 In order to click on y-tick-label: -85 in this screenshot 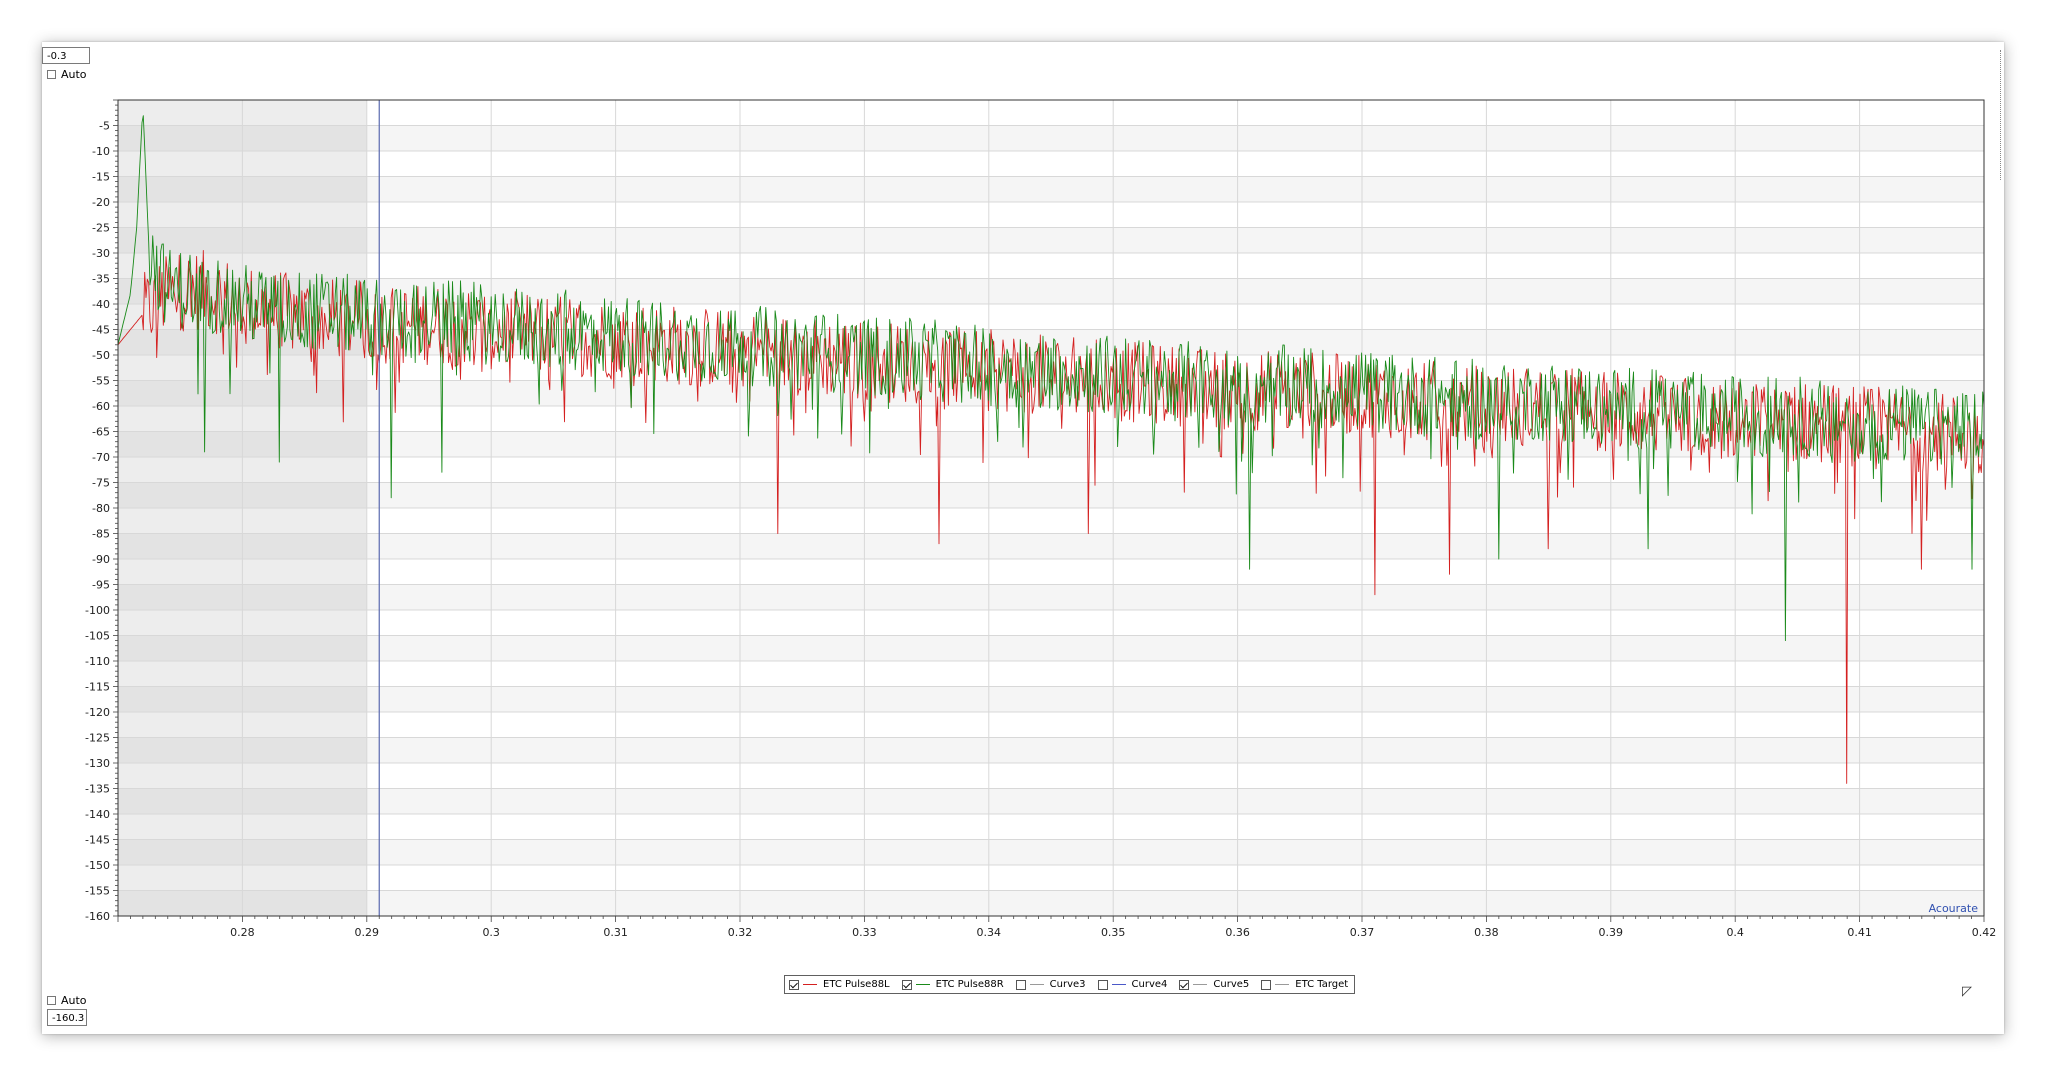, I will do `click(101, 534)`.